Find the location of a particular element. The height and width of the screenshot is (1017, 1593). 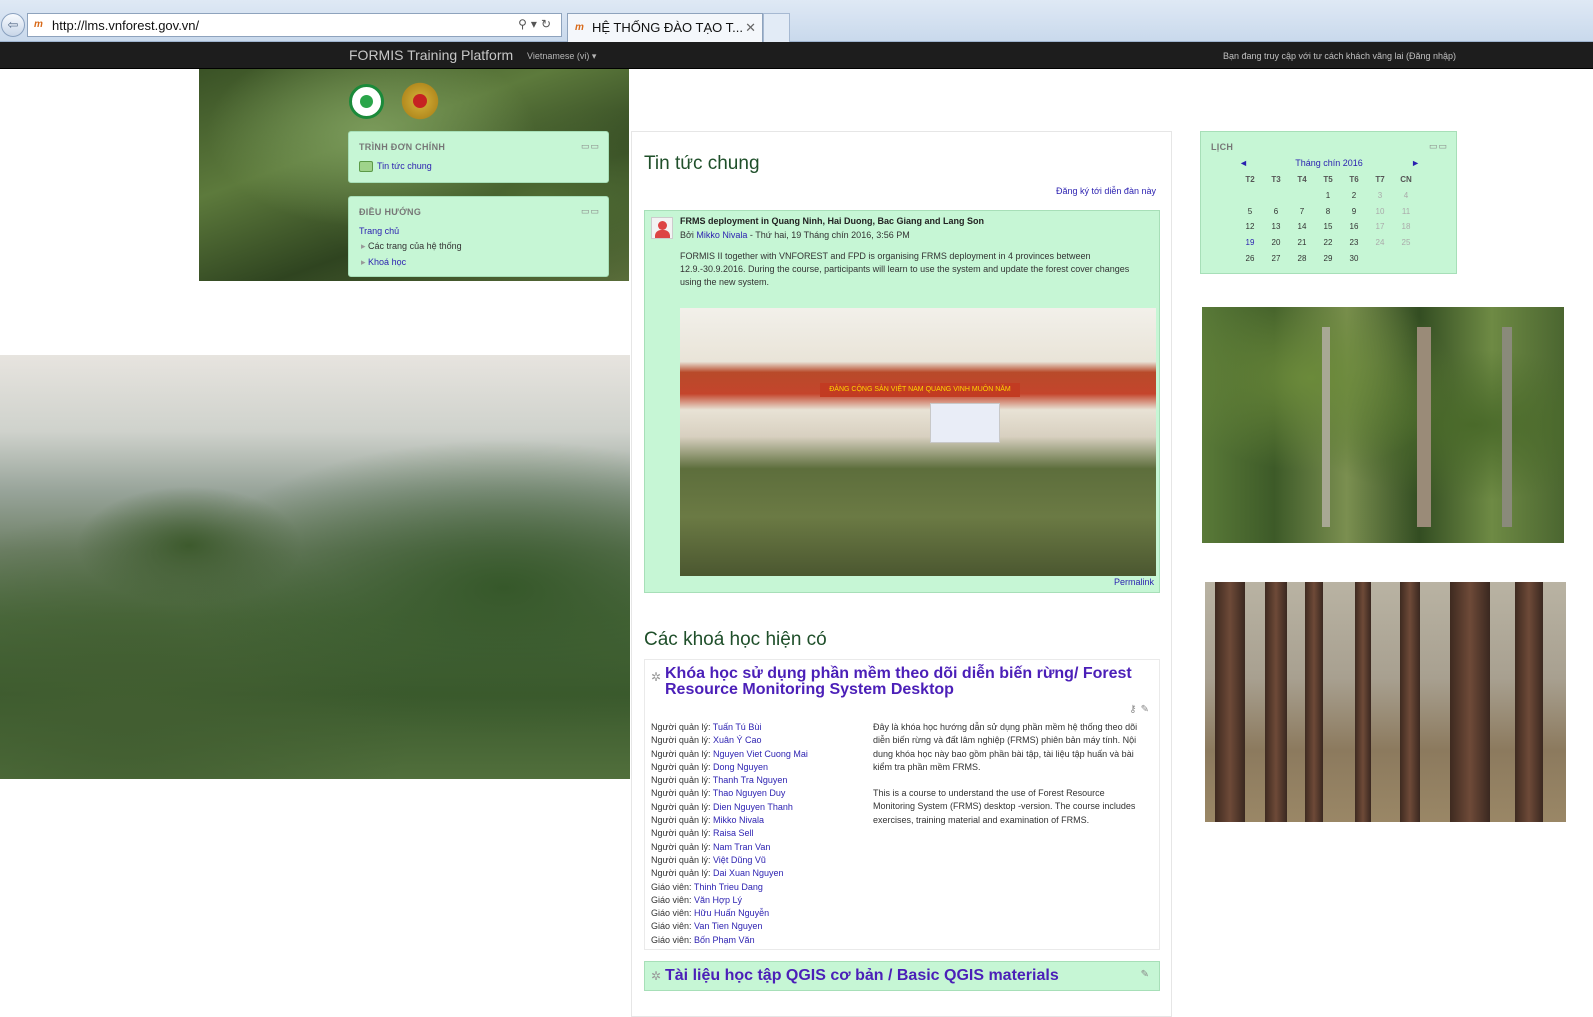

staff-role: Giáo viên: is located at coordinates (673, 939).